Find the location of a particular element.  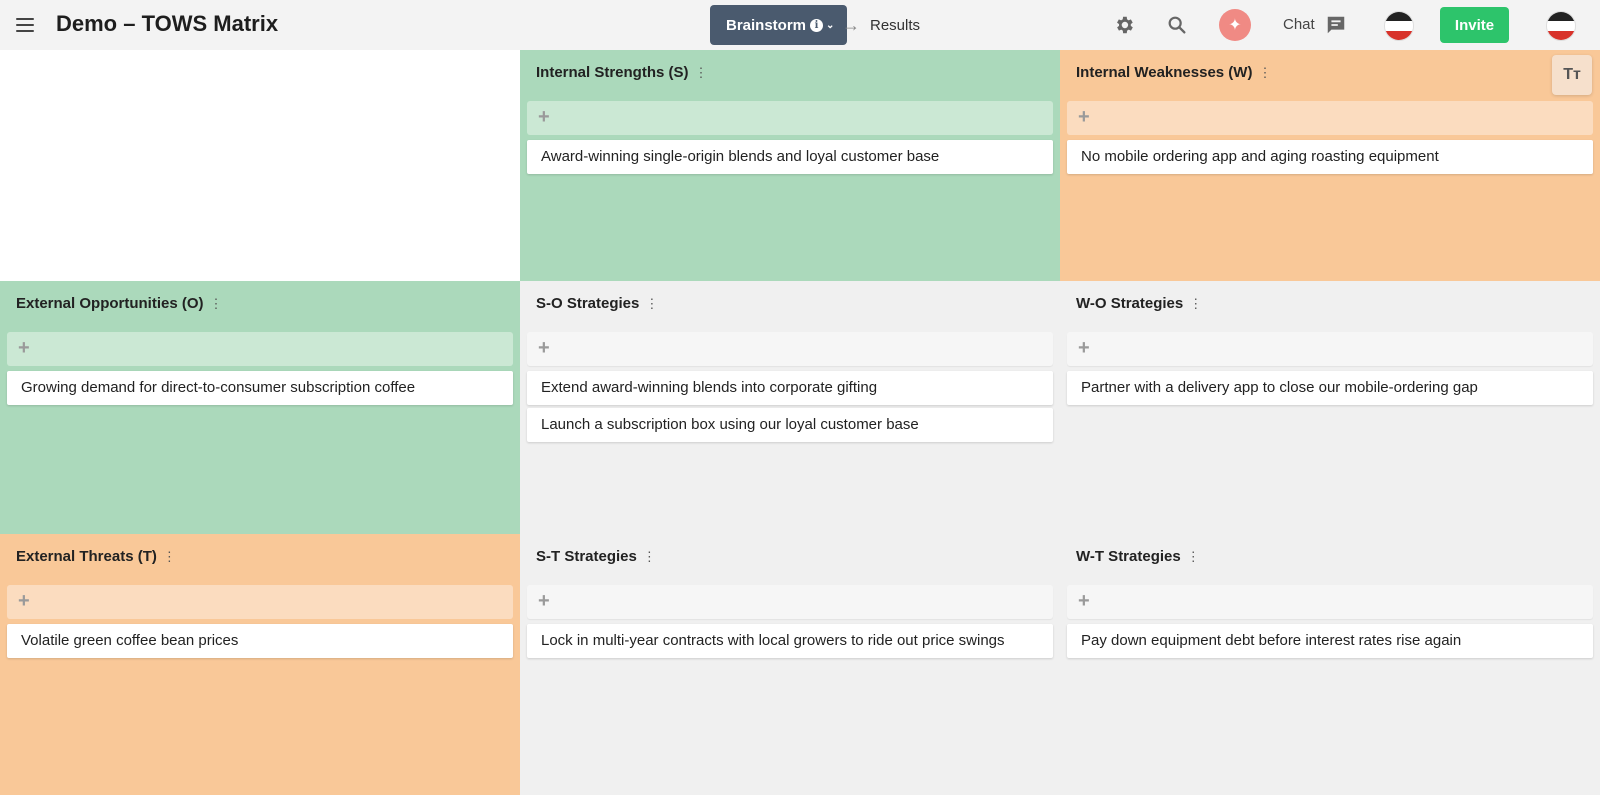

sparkle-icon: ✦ is located at coordinates (1235, 25).